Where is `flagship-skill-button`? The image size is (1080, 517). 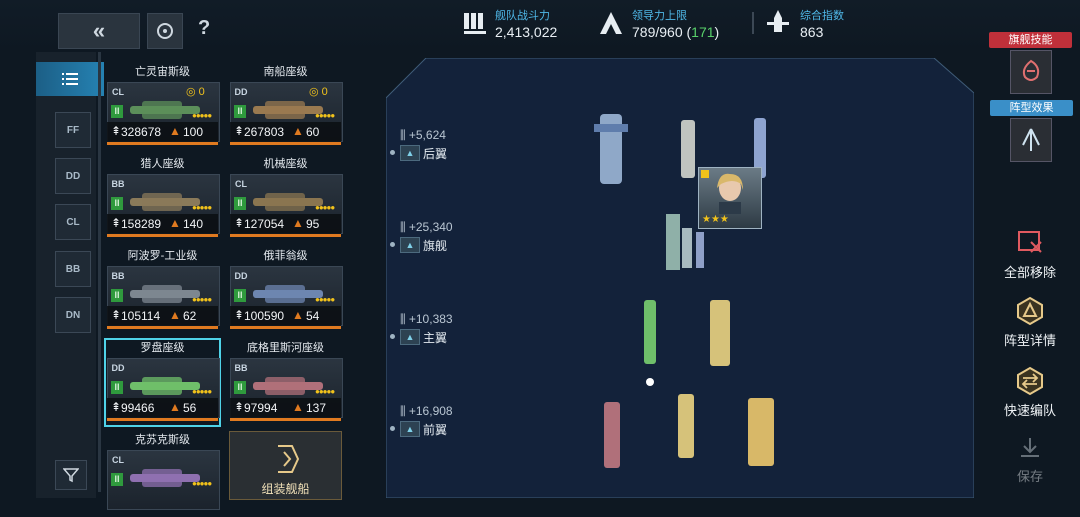
flagship-skill-button is located at coordinates (1031, 72).